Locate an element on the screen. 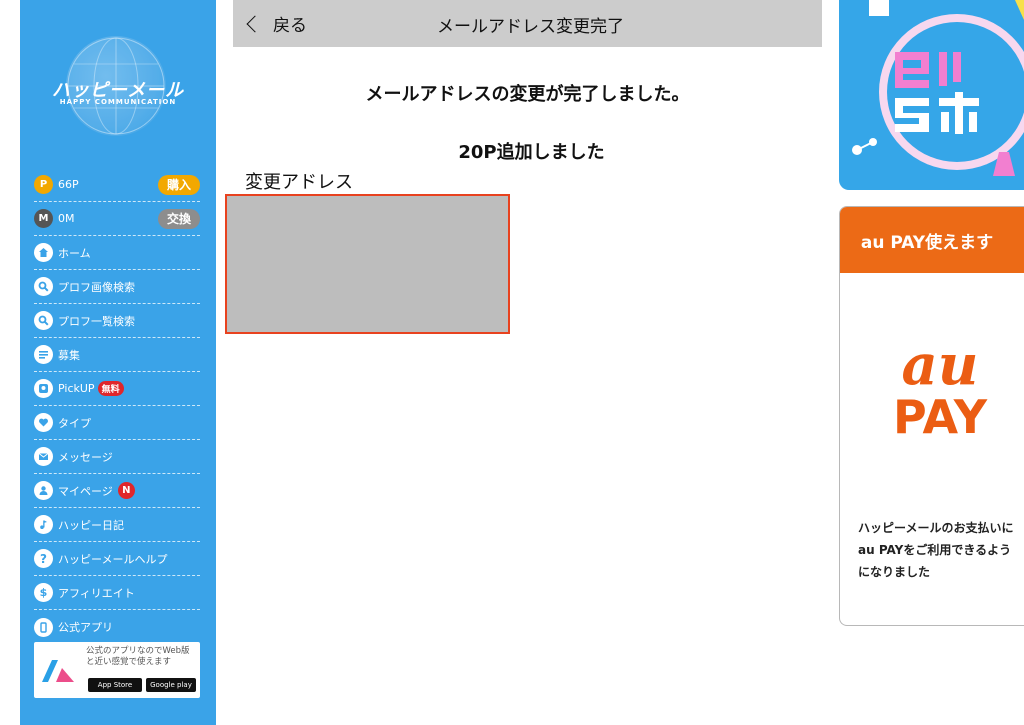  sidebar-item-pickup: PickUP 無料 is located at coordinates (117, 389).